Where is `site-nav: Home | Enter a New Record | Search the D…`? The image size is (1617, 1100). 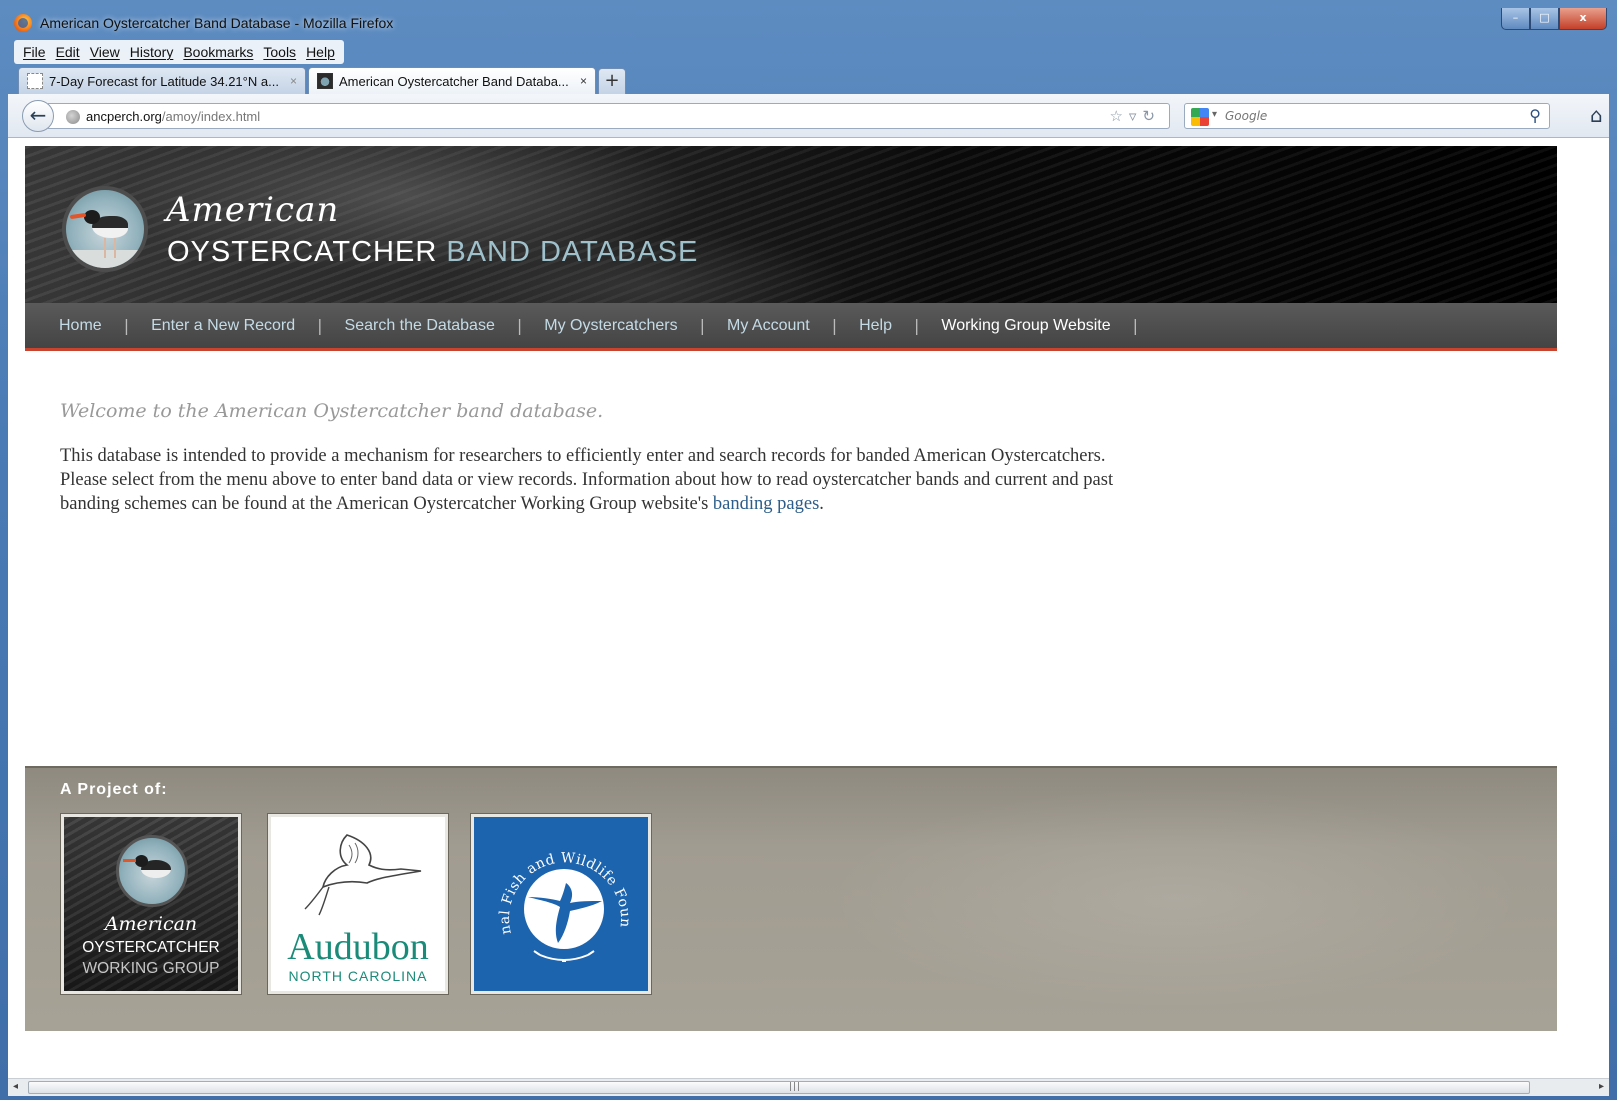 site-nav: Home | Enter a New Record | Search the D… is located at coordinates (791, 327).